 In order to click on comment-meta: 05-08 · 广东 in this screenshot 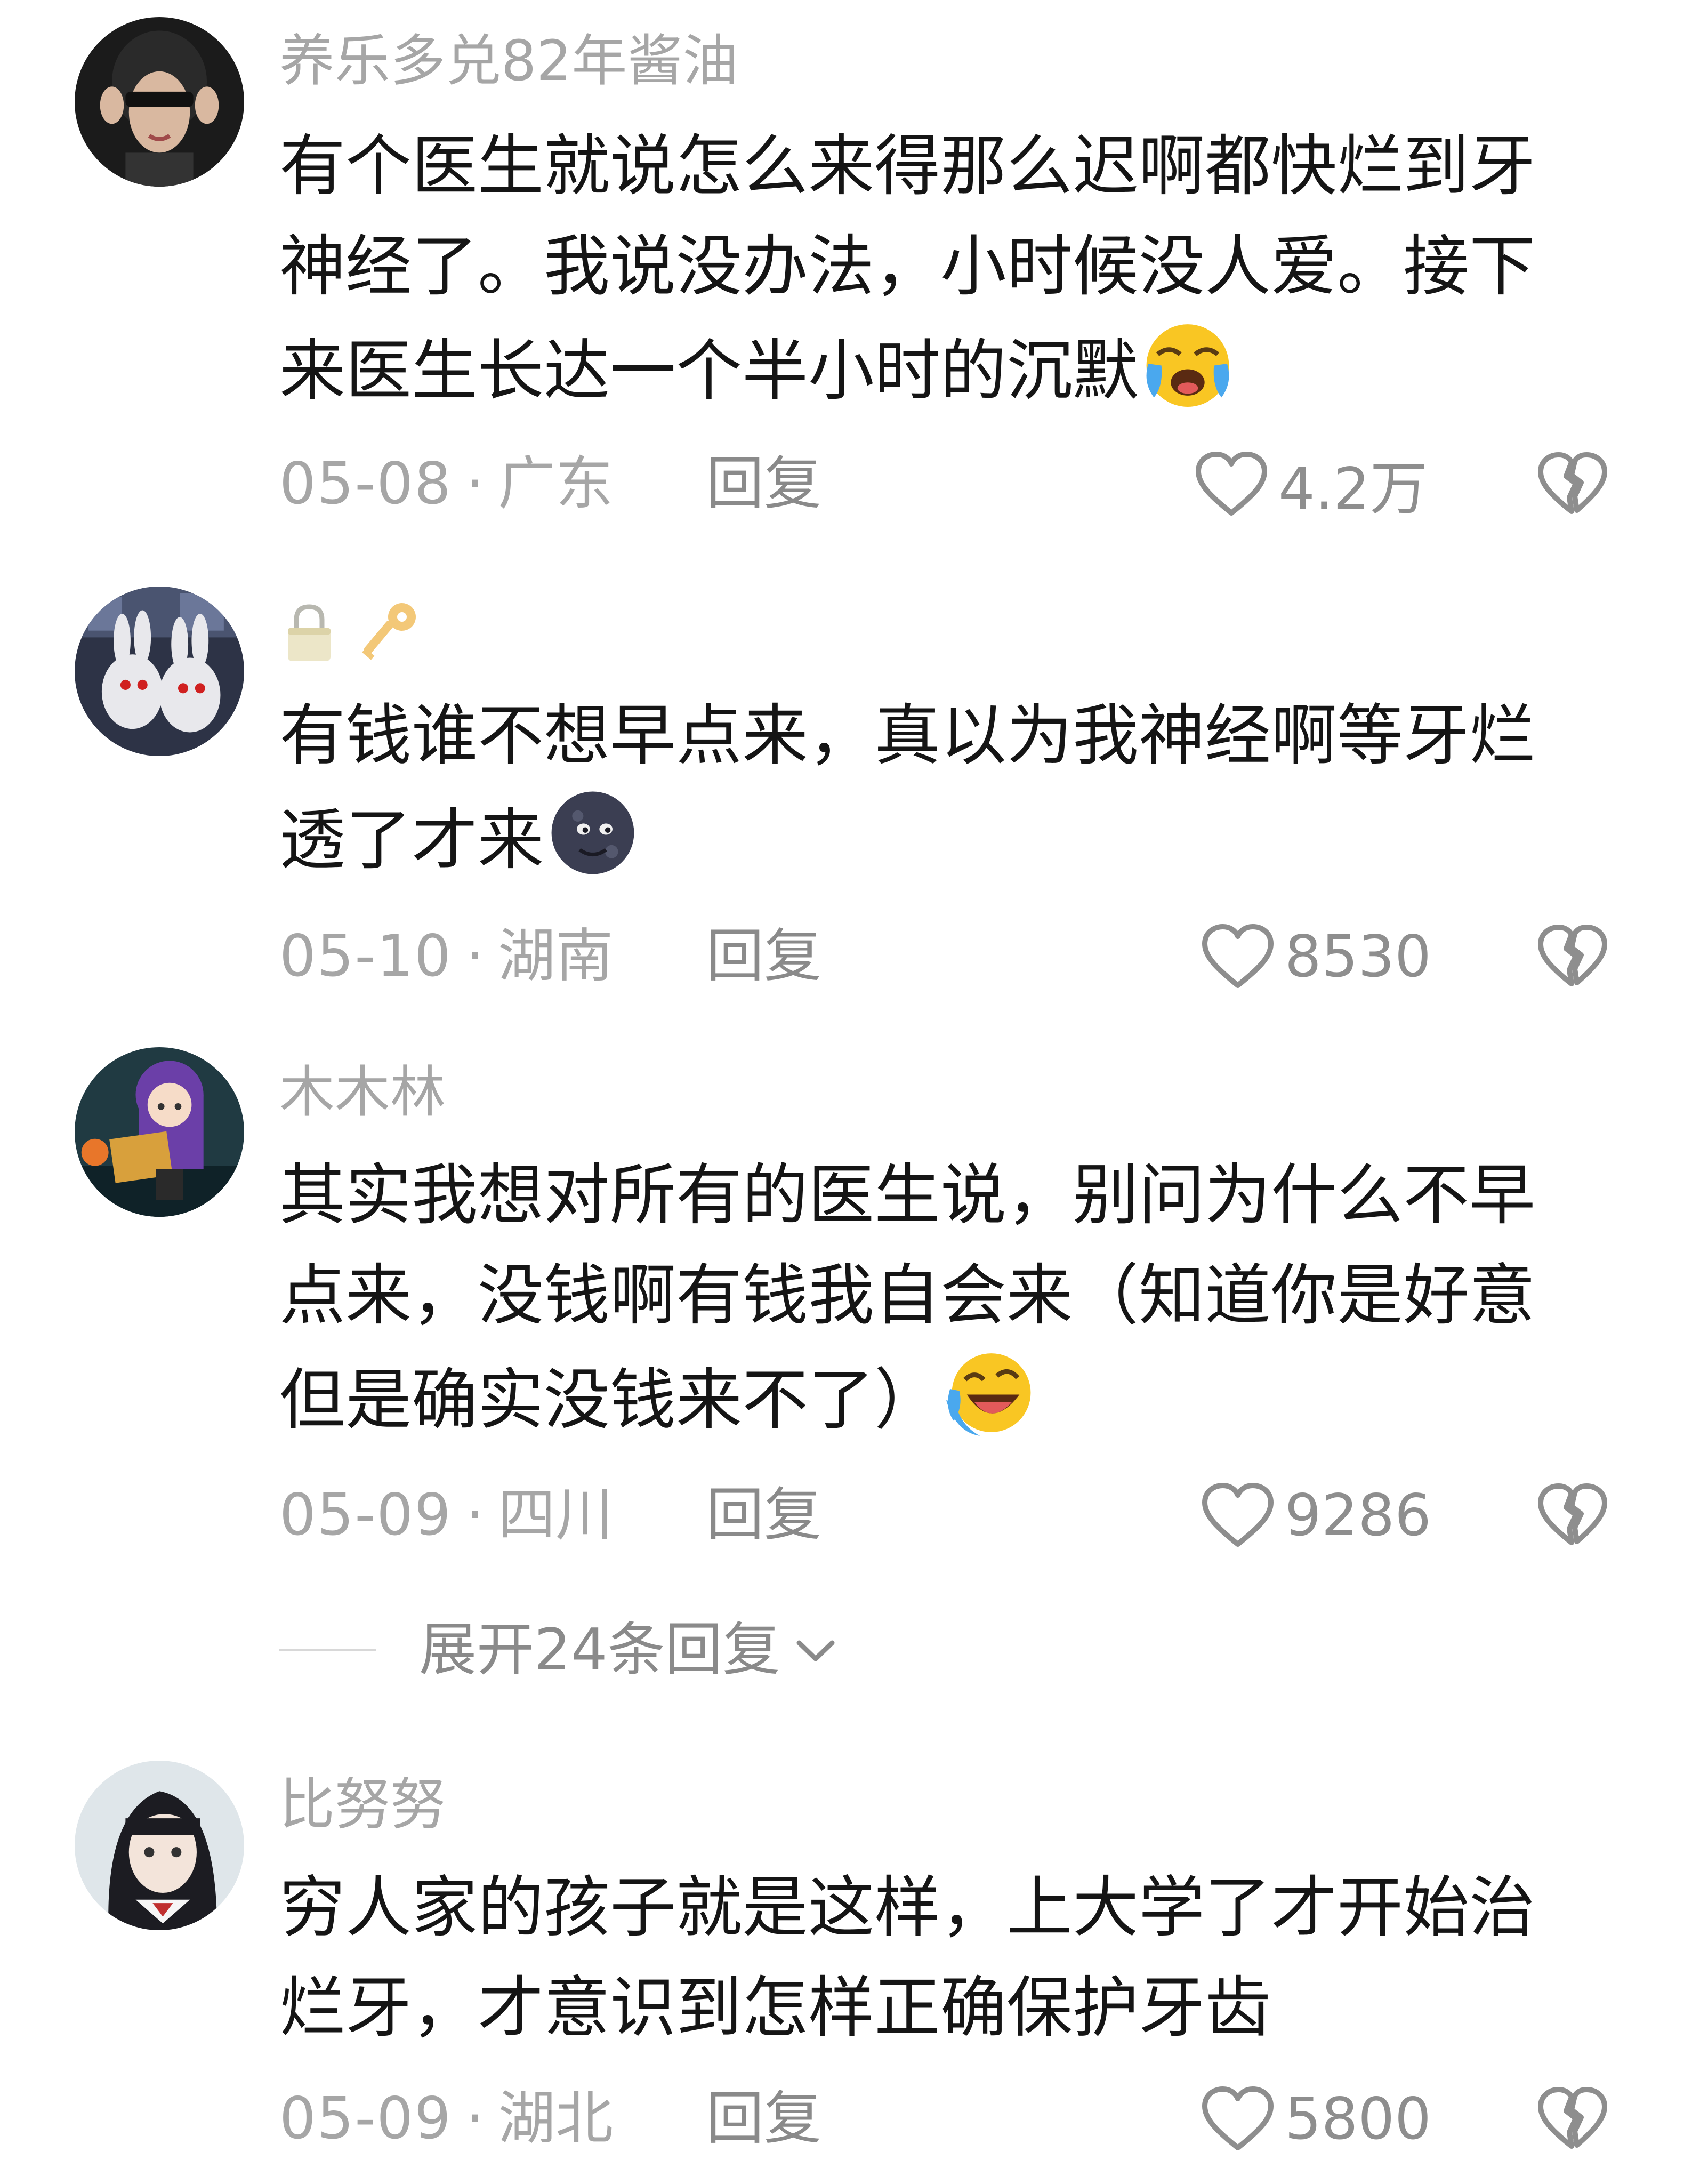, I will do `click(446, 484)`.